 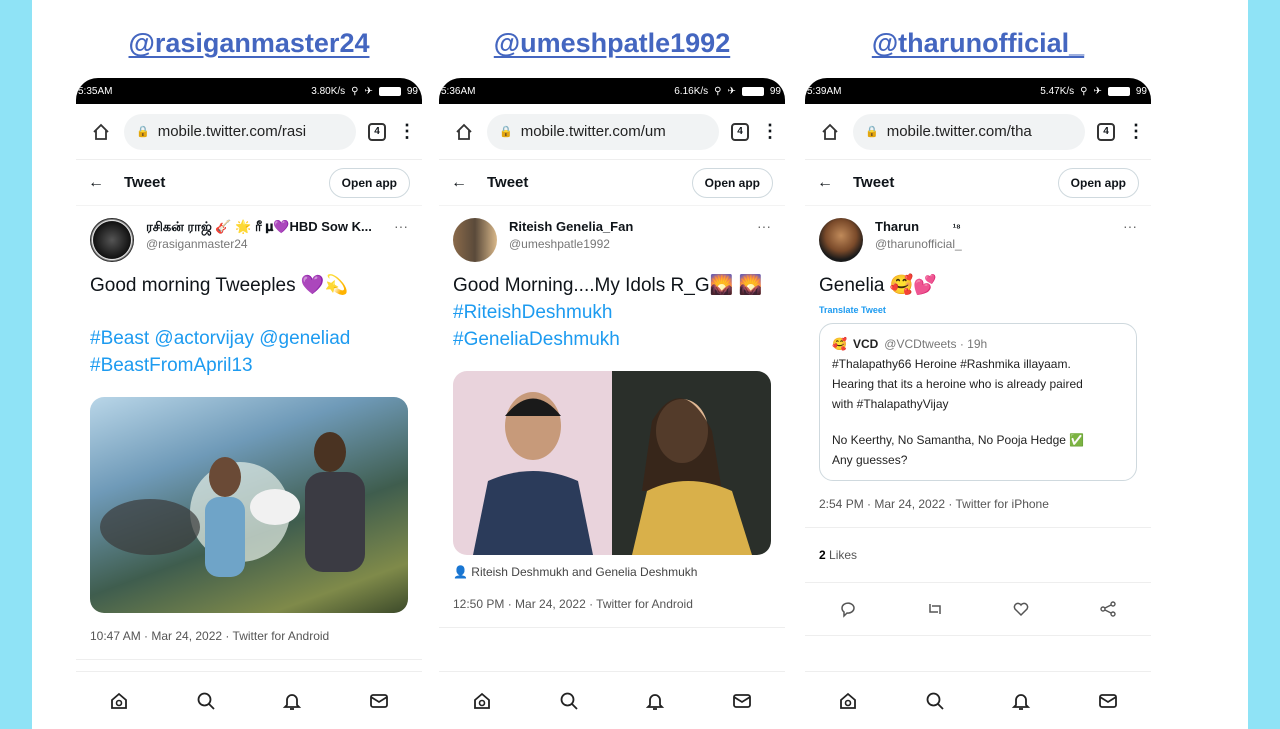 I want to click on status-time: 5:36AM, so click(x=458, y=91).